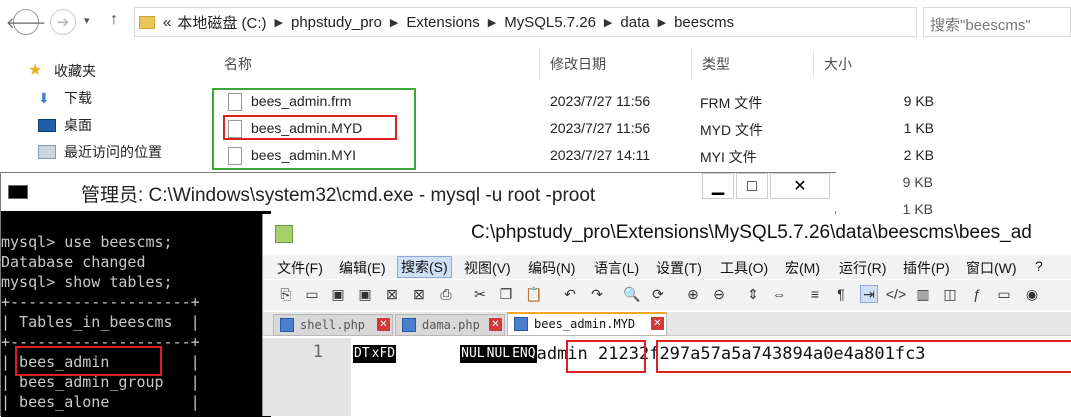 The width and height of the screenshot is (1071, 417). Describe the element at coordinates (550, 22) in the screenshot. I see `breadcrumb-mysql: MySQL5.7.26` at that location.